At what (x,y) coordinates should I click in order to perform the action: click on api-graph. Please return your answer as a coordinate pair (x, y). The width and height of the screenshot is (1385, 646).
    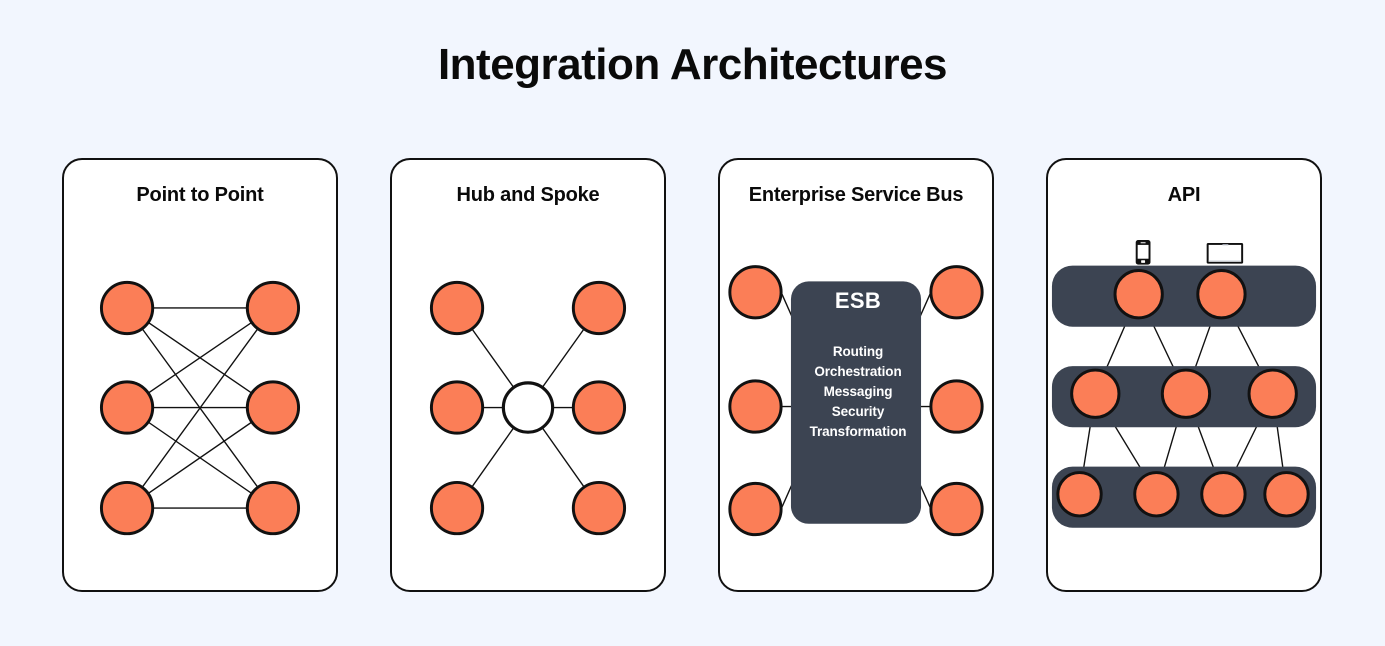
    Looking at the image, I should click on (1184, 383).